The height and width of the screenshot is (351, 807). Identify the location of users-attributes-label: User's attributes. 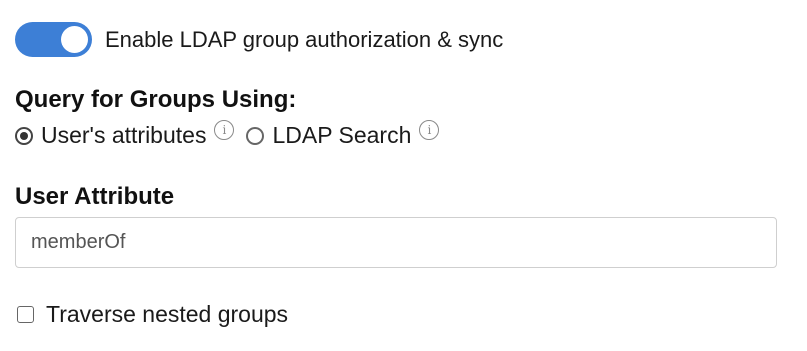
(123, 135).